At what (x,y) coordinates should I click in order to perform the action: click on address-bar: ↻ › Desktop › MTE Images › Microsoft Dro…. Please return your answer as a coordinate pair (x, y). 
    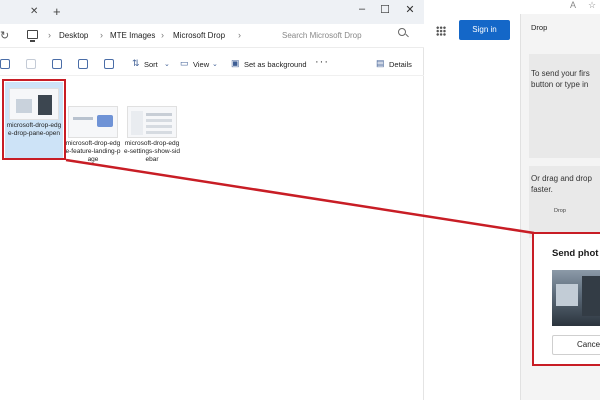
    Looking at the image, I should click on (212, 36).